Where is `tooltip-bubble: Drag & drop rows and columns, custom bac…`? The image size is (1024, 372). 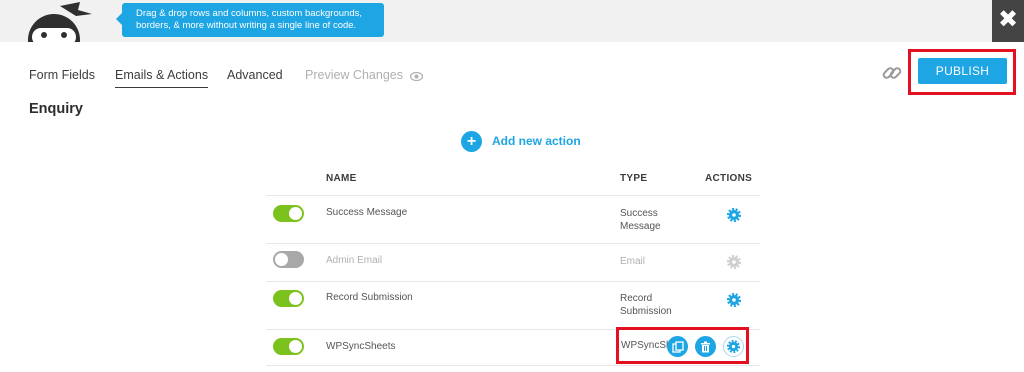 tooltip-bubble: Drag & drop rows and columns, custom bac… is located at coordinates (250, 20).